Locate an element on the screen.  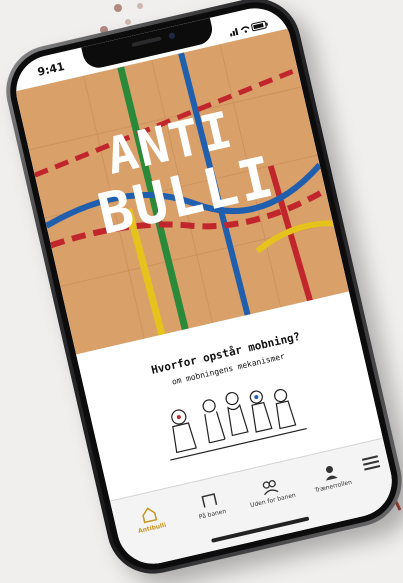
tab-traenerrollen: Trænerrollen is located at coordinates (331, 477).